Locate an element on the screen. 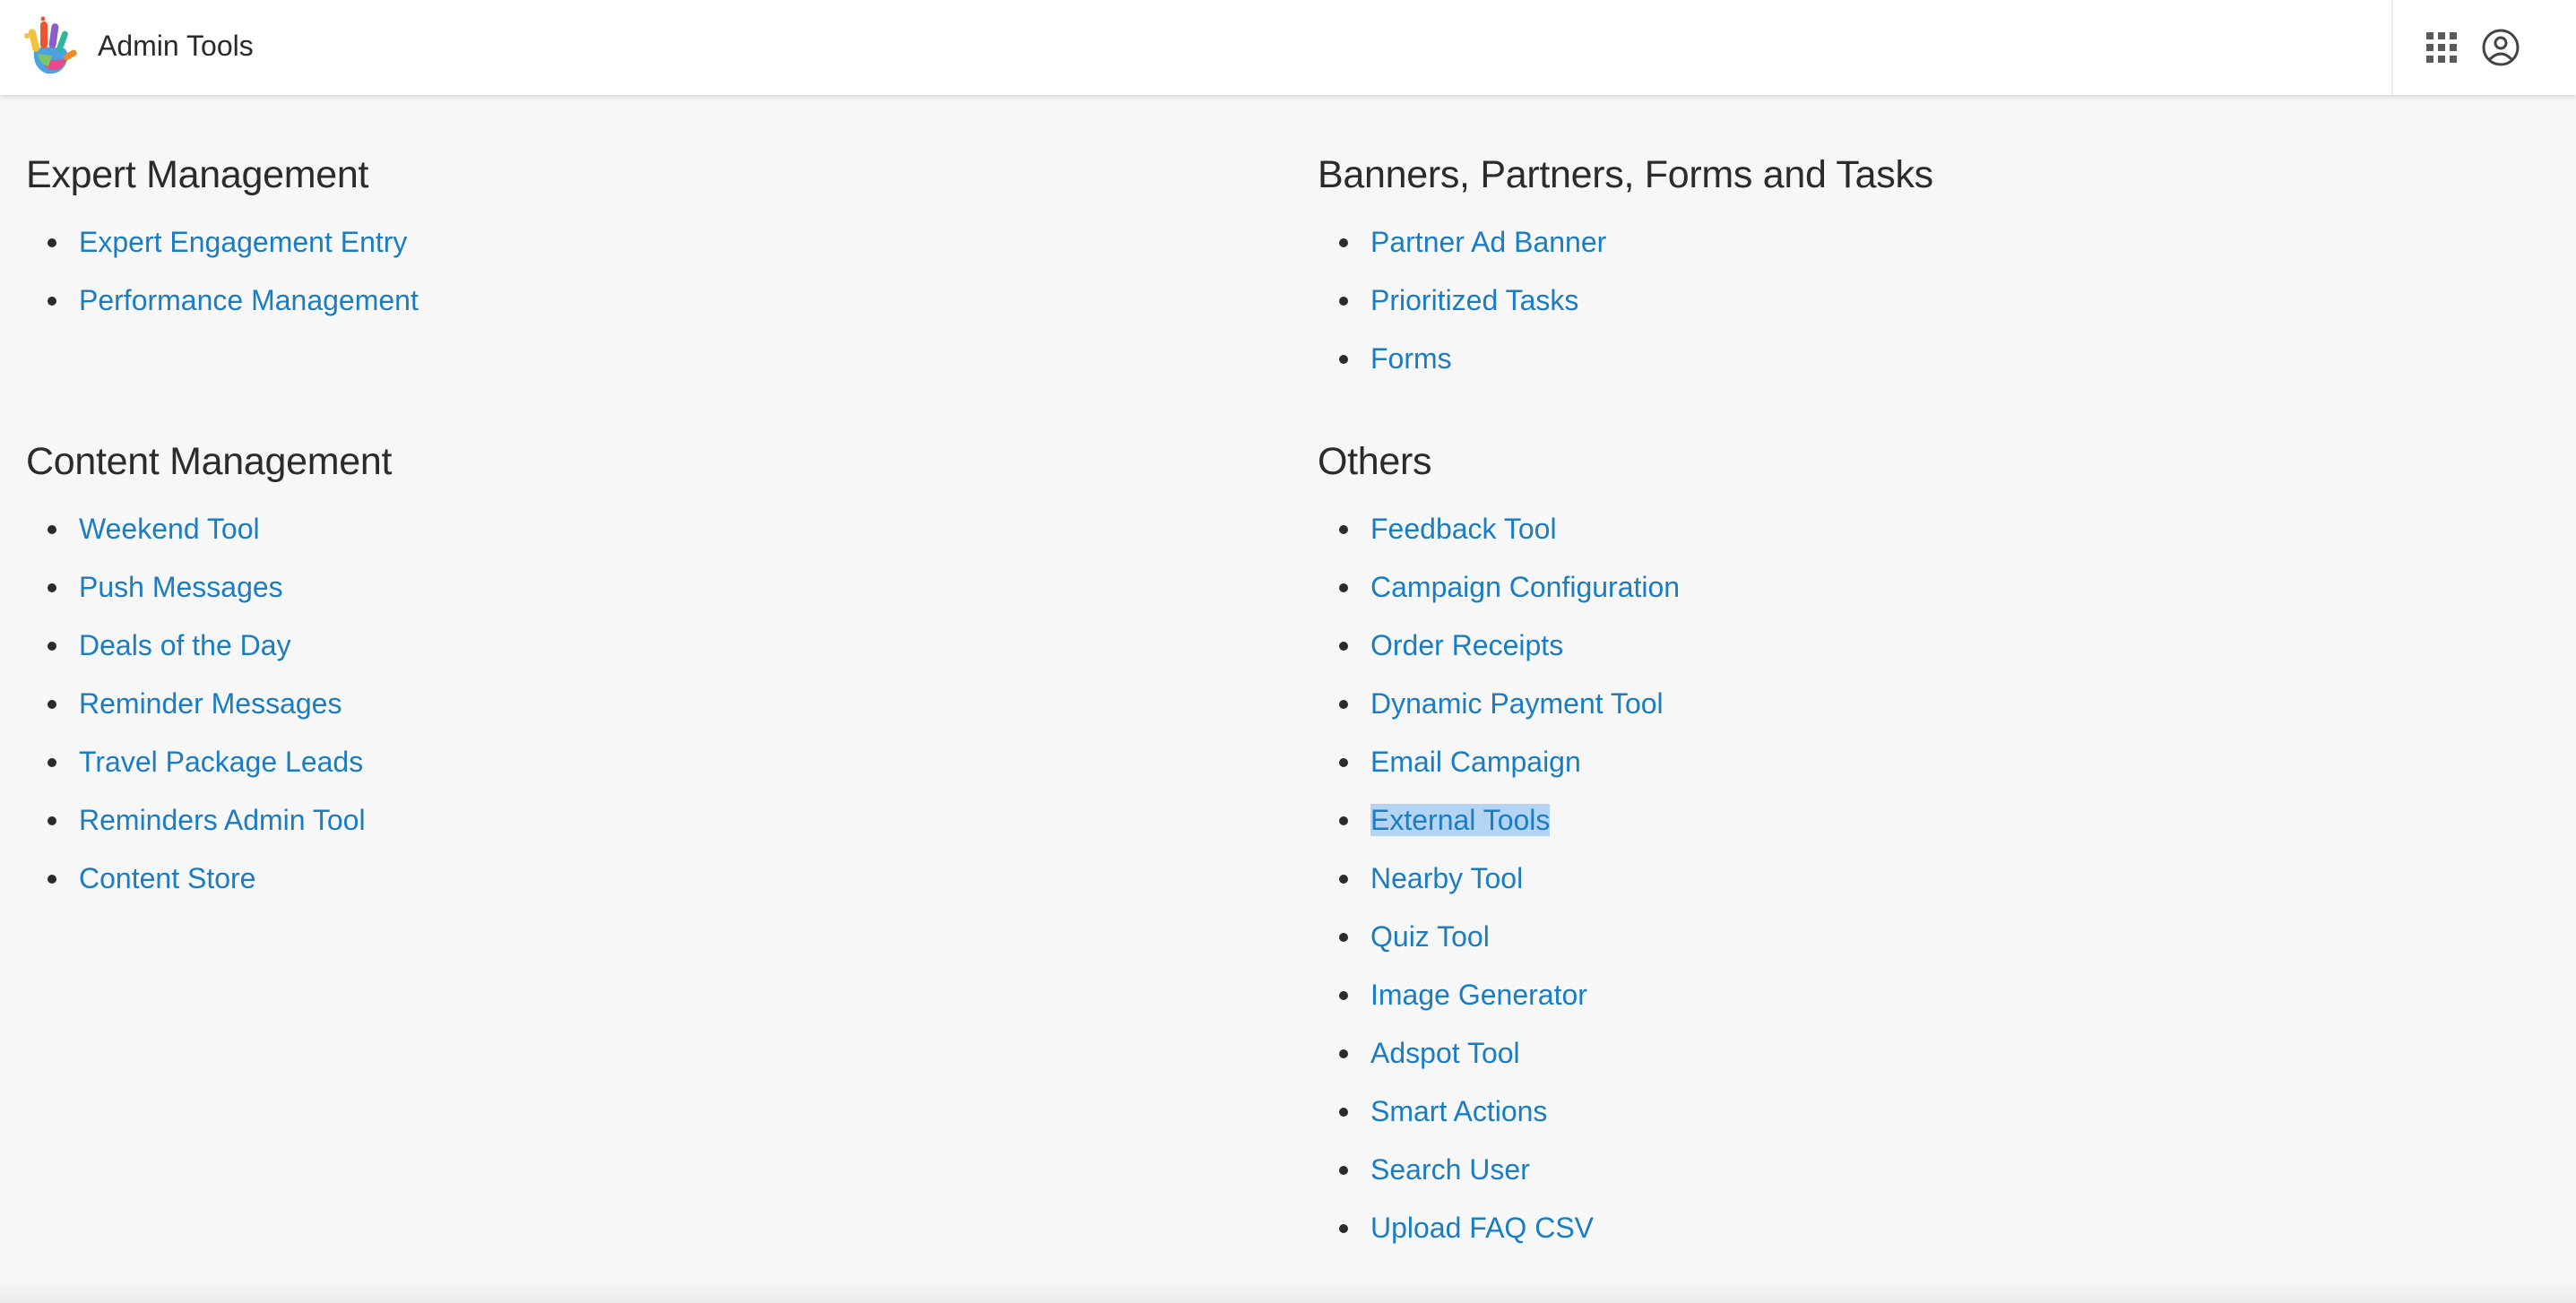 The width and height of the screenshot is (2576, 1303). list-item: Upload FAQ CSV is located at coordinates (1499, 1235).